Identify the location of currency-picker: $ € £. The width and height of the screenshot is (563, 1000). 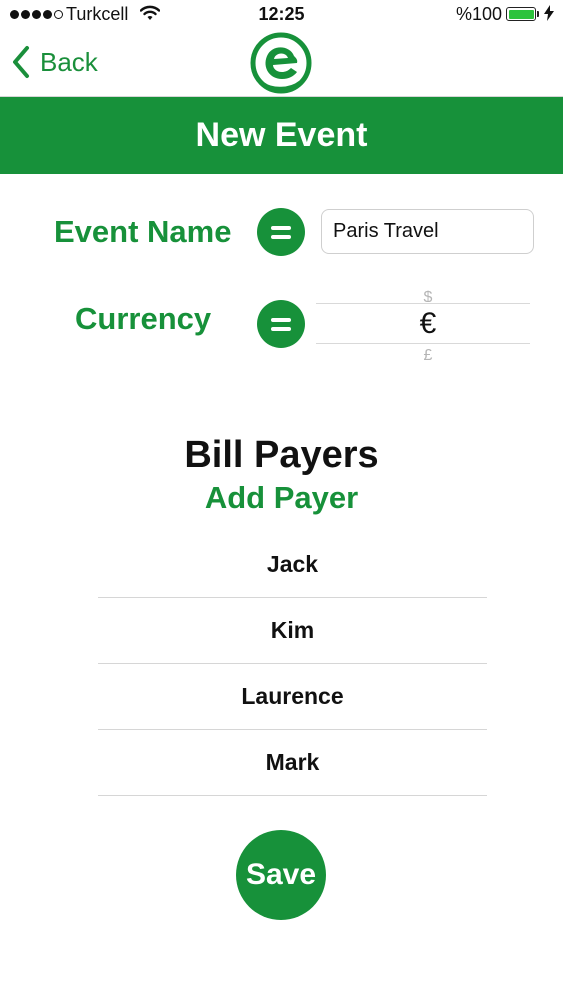
(423, 321).